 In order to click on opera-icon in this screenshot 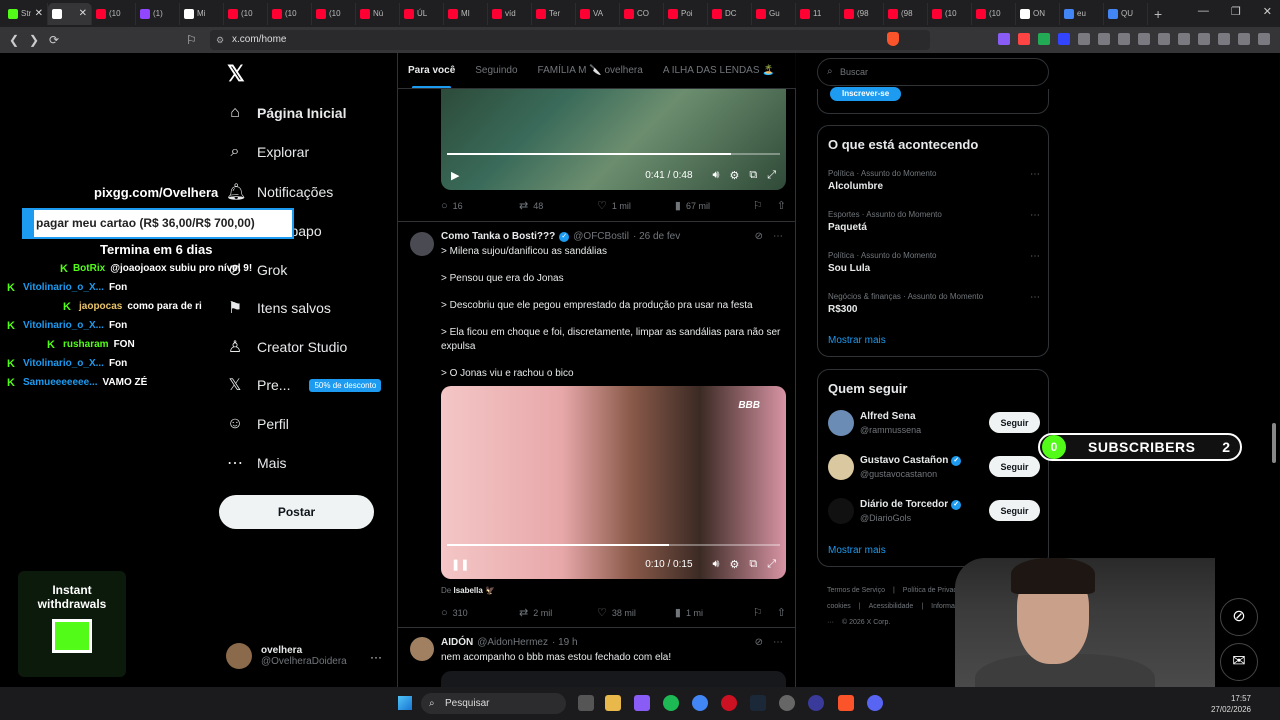, I will do `click(729, 703)`.